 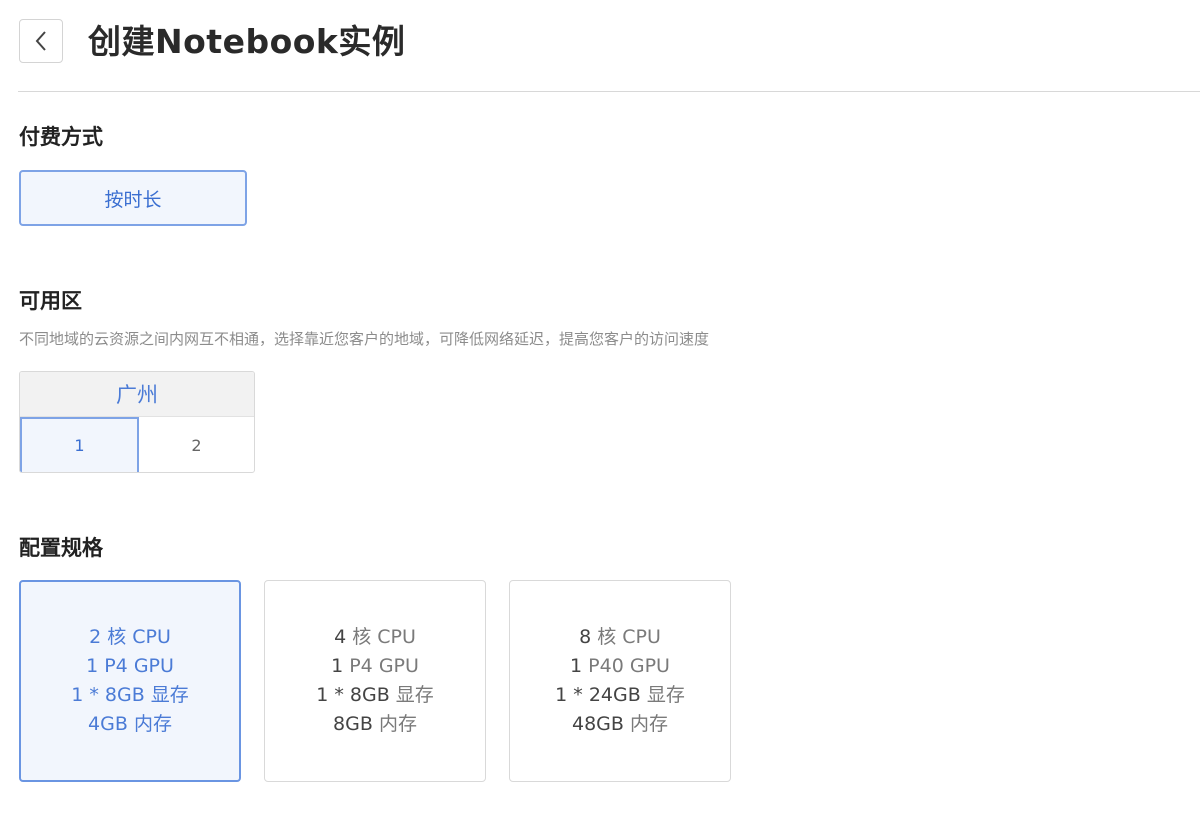 I want to click on back-button, so click(x=41, y=41).